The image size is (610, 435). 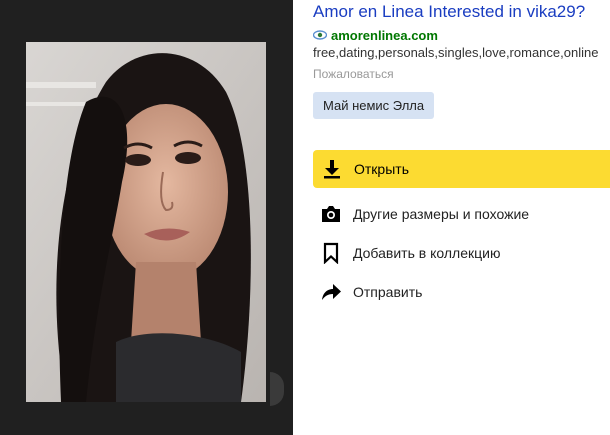 What do you see at coordinates (331, 253) in the screenshot?
I see `bookmark-icon` at bounding box center [331, 253].